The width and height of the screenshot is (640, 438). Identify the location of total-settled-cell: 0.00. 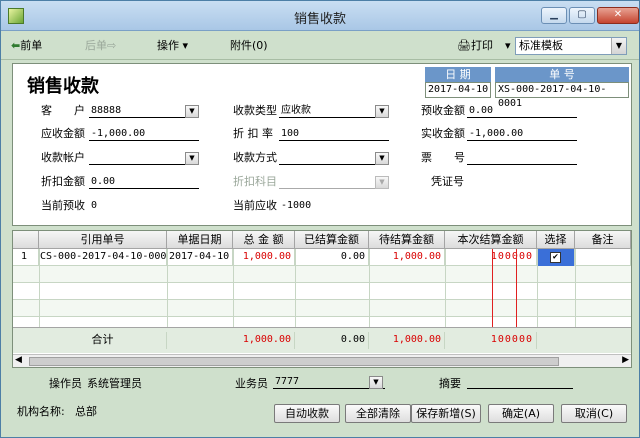
(332, 340).